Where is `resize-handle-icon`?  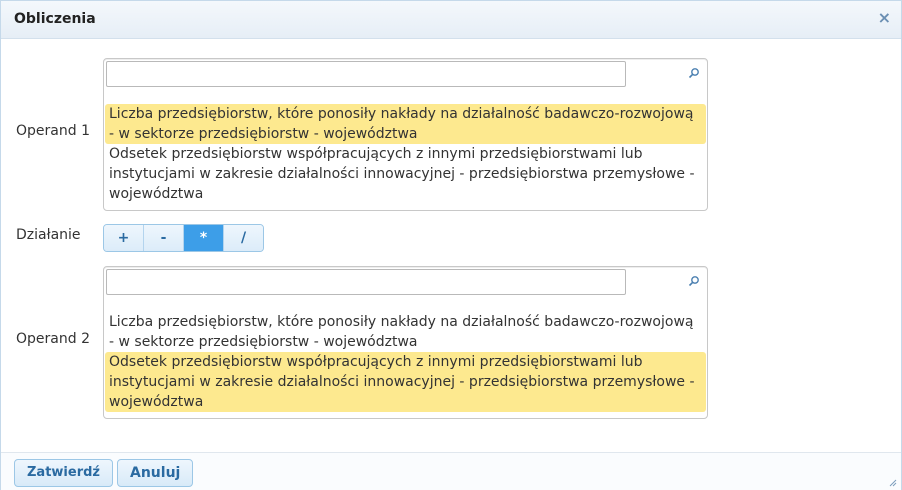
resize-handle-icon is located at coordinates (893, 483).